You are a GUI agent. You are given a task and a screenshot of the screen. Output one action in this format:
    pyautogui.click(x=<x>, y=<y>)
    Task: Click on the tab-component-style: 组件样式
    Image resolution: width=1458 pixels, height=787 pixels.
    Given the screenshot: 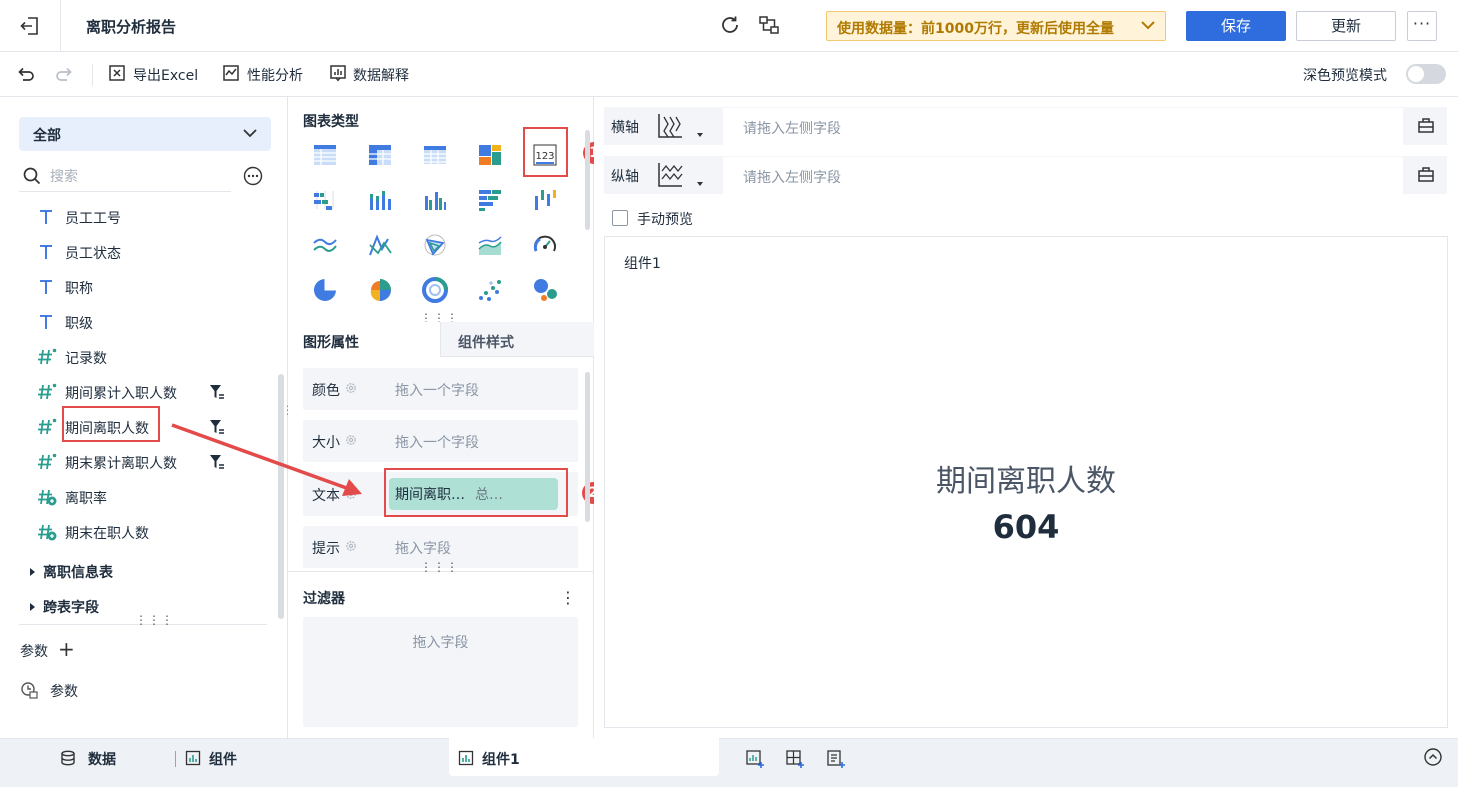 What is the action you would take?
    pyautogui.click(x=517, y=339)
    